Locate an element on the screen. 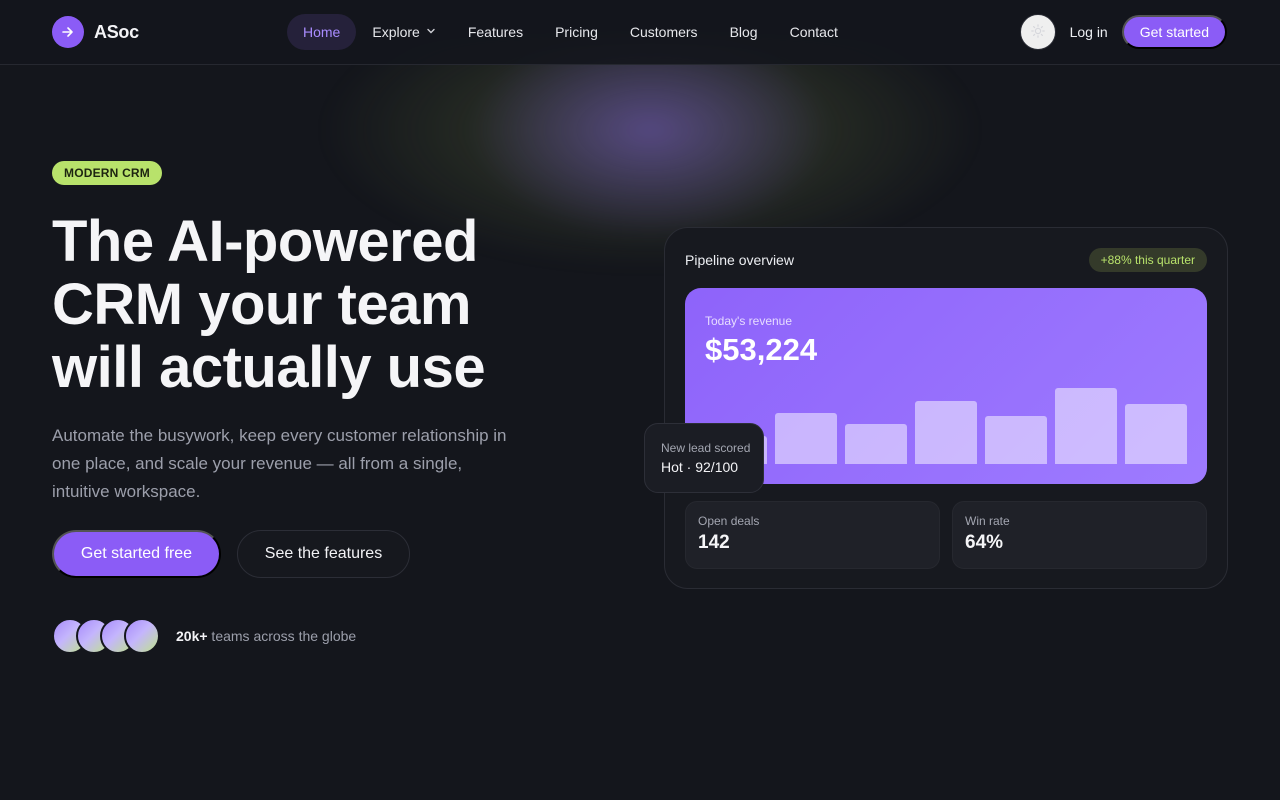 The height and width of the screenshot is (800, 1280). see-features-button: See the features is located at coordinates (323, 554).